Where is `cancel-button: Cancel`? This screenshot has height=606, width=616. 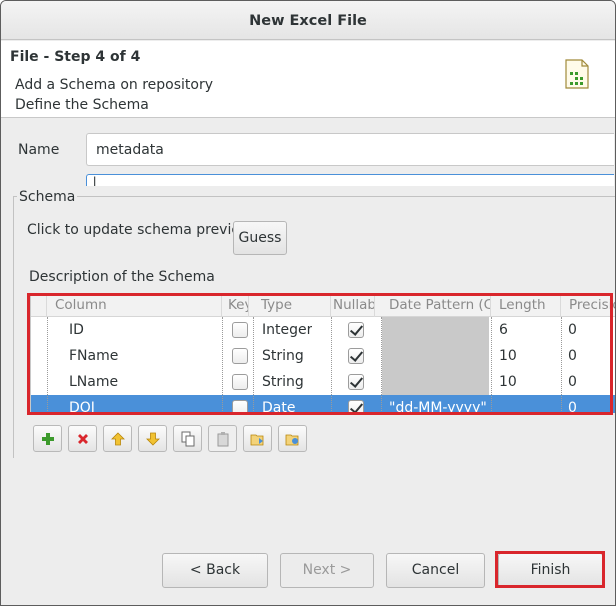 cancel-button: Cancel is located at coordinates (435, 570).